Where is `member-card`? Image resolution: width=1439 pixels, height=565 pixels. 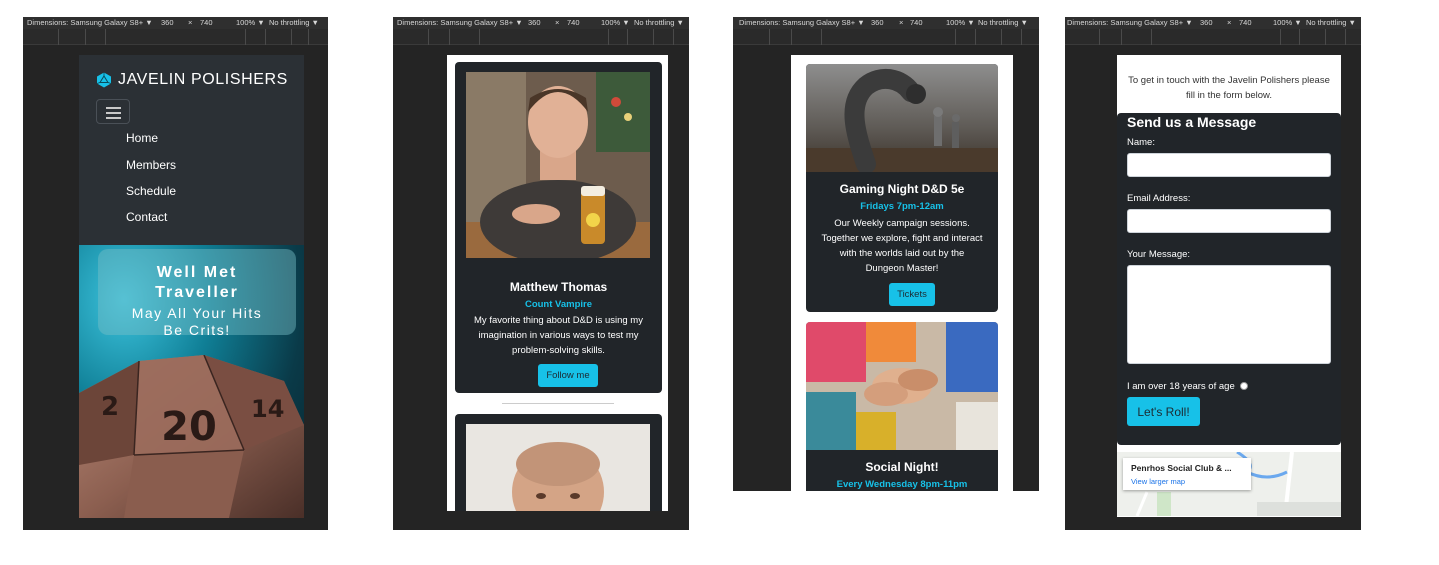
member-card is located at coordinates (558, 462).